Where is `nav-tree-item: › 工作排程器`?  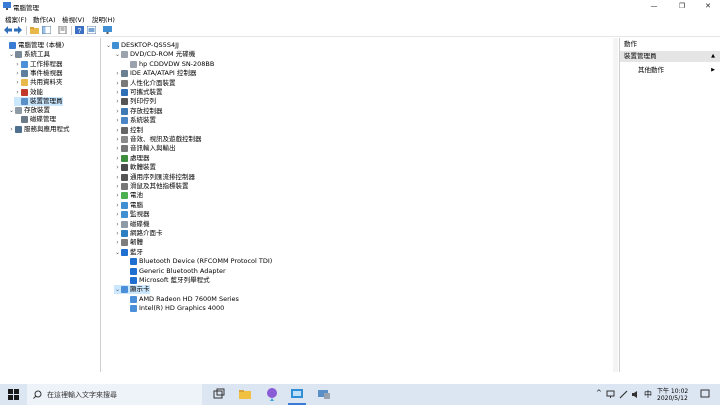 nav-tree-item: › 工作排程器 is located at coordinates (38, 64).